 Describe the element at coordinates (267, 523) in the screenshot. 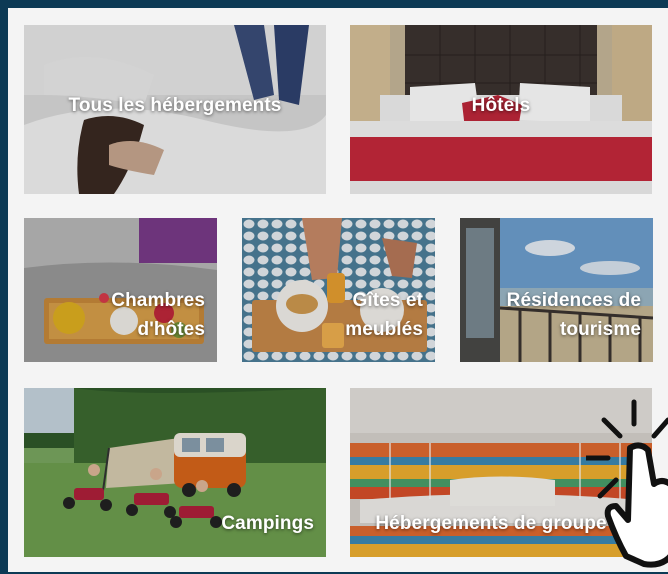

I see `tile-label: Campings` at that location.